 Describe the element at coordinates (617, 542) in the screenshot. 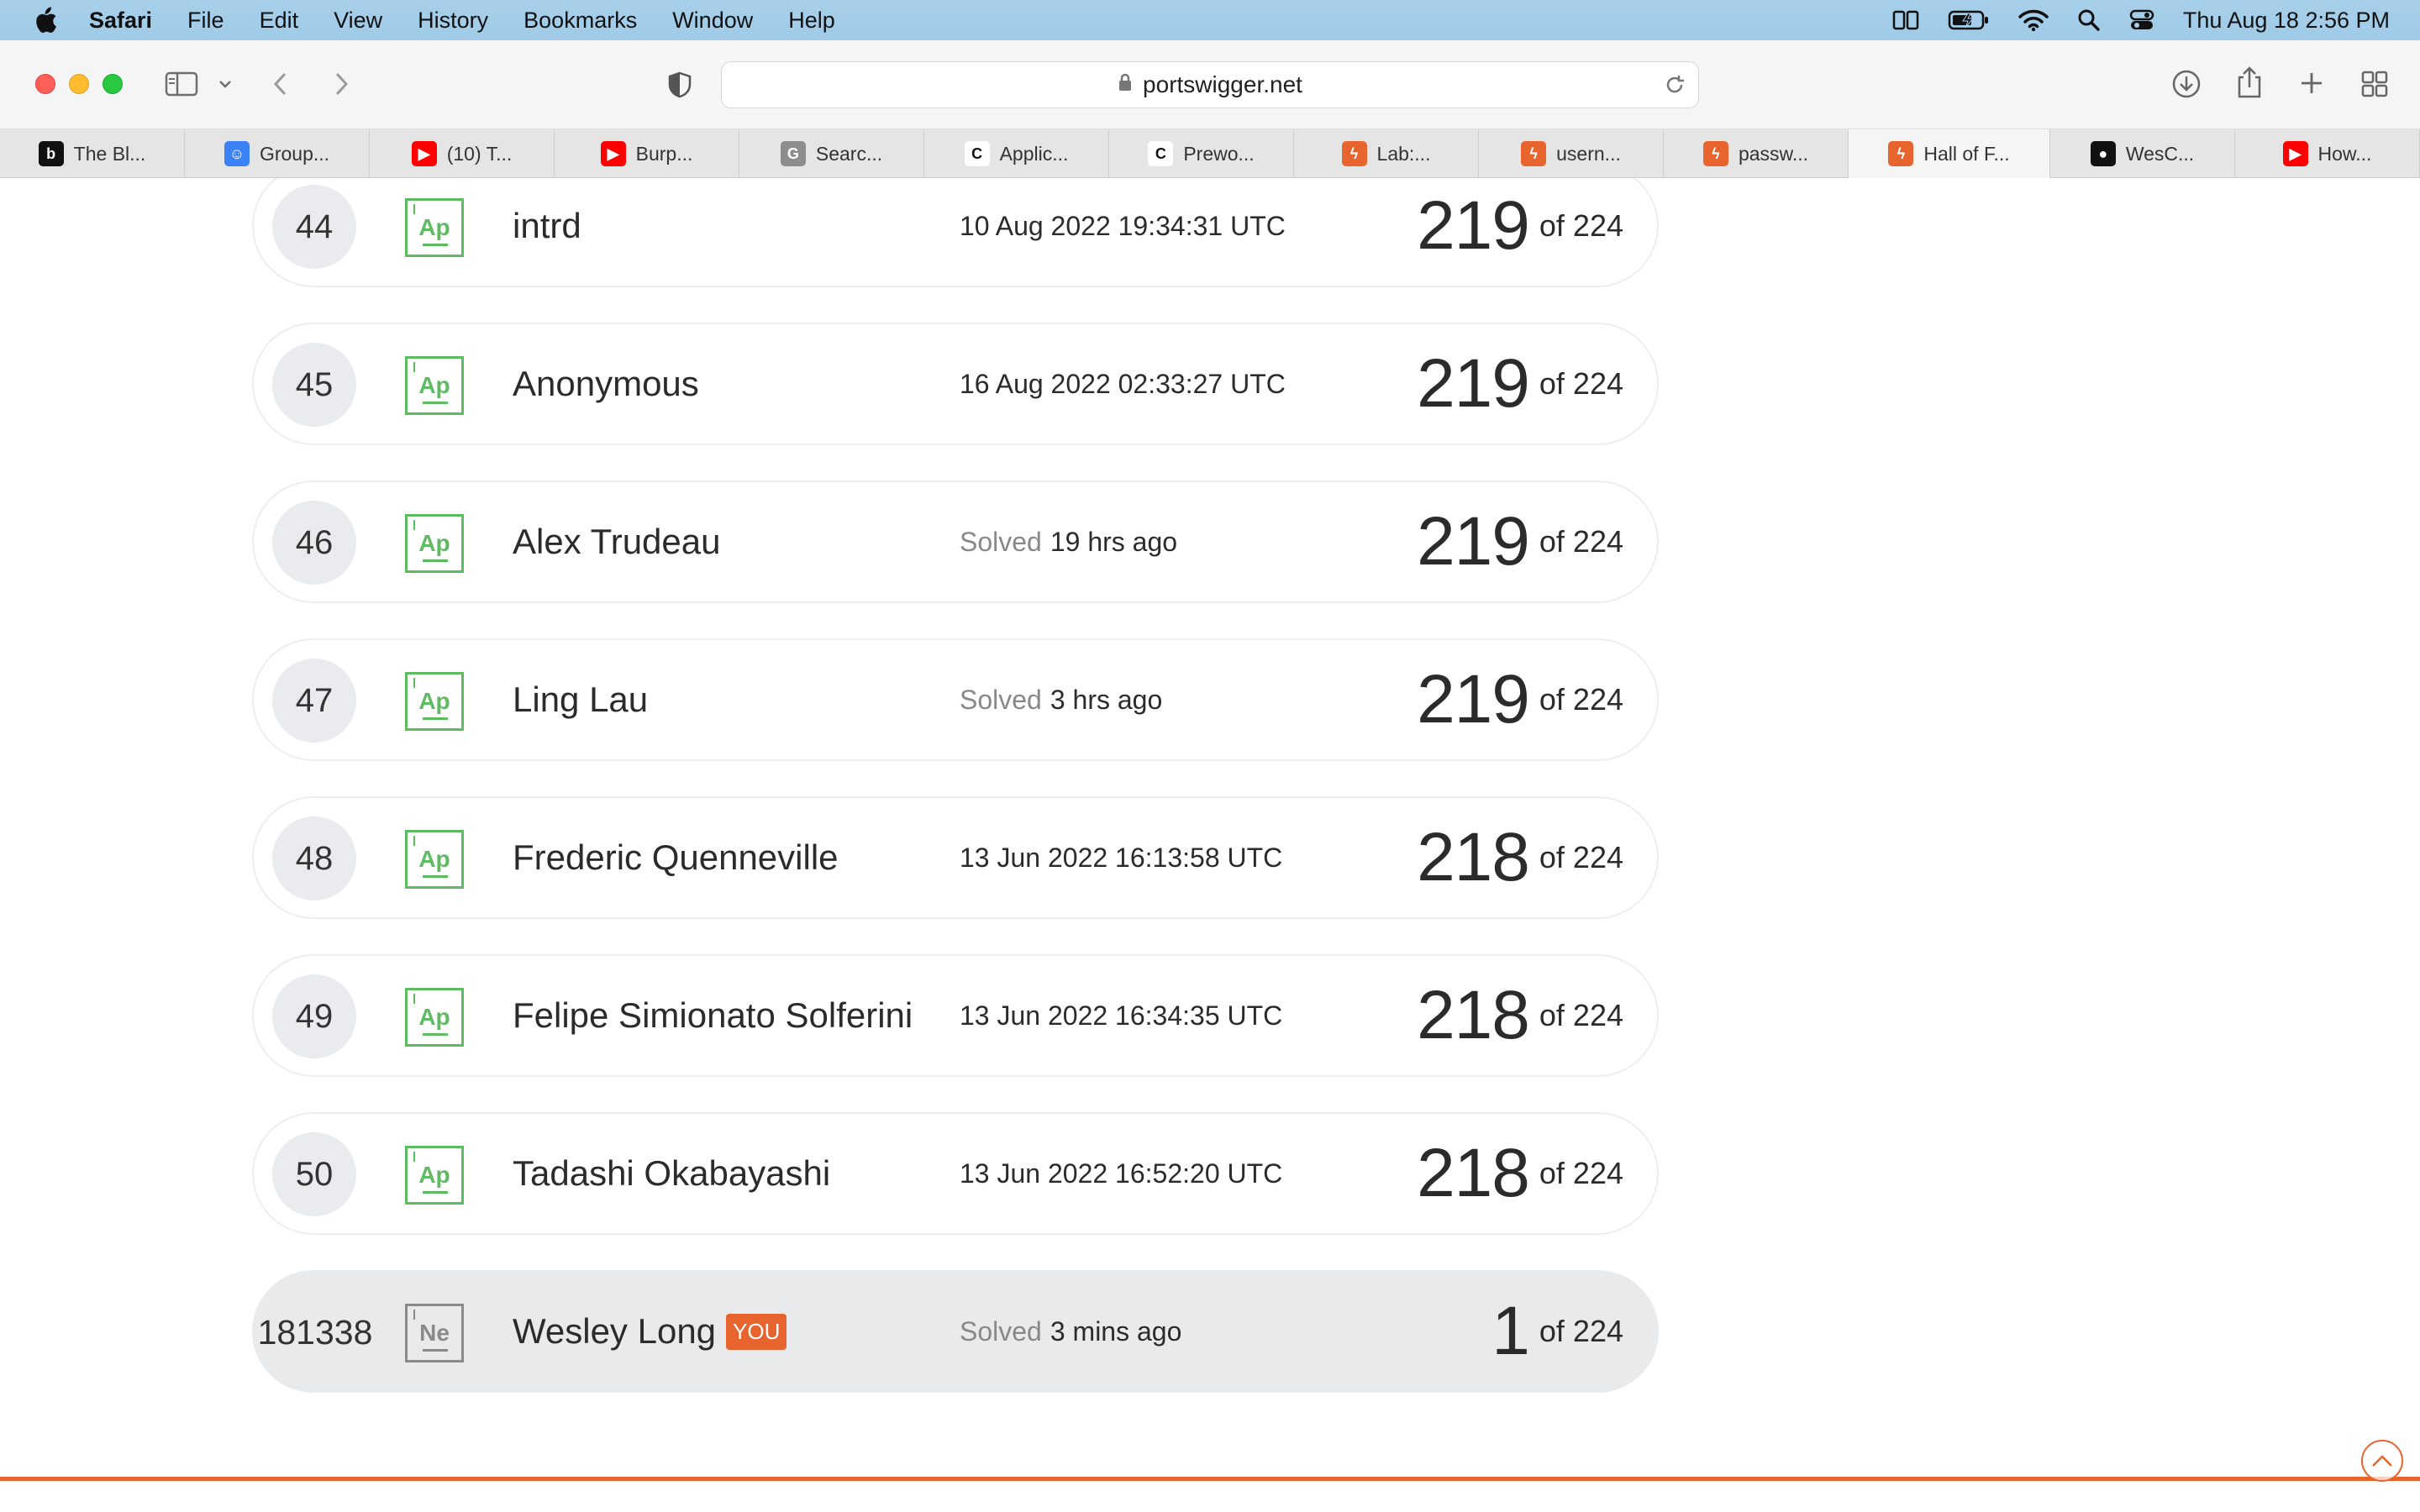

I see `user-name: Alex Trudeau` at that location.